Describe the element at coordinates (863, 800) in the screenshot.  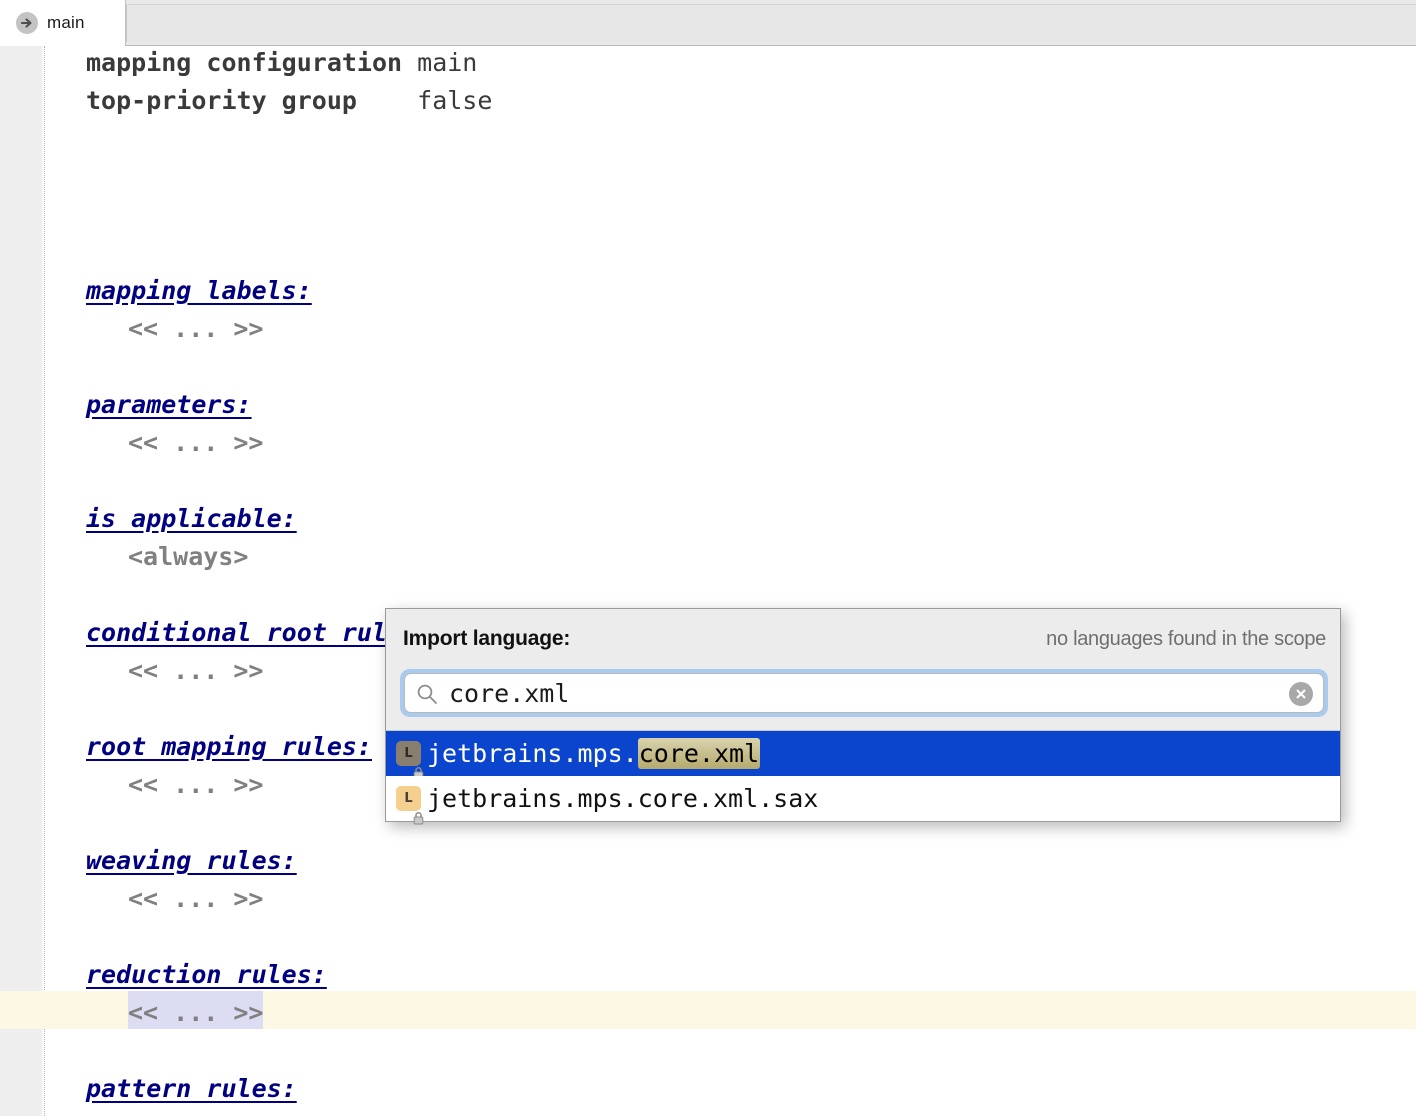
I see `list-item: L jetbrains.mps.core.xml.sax` at that location.